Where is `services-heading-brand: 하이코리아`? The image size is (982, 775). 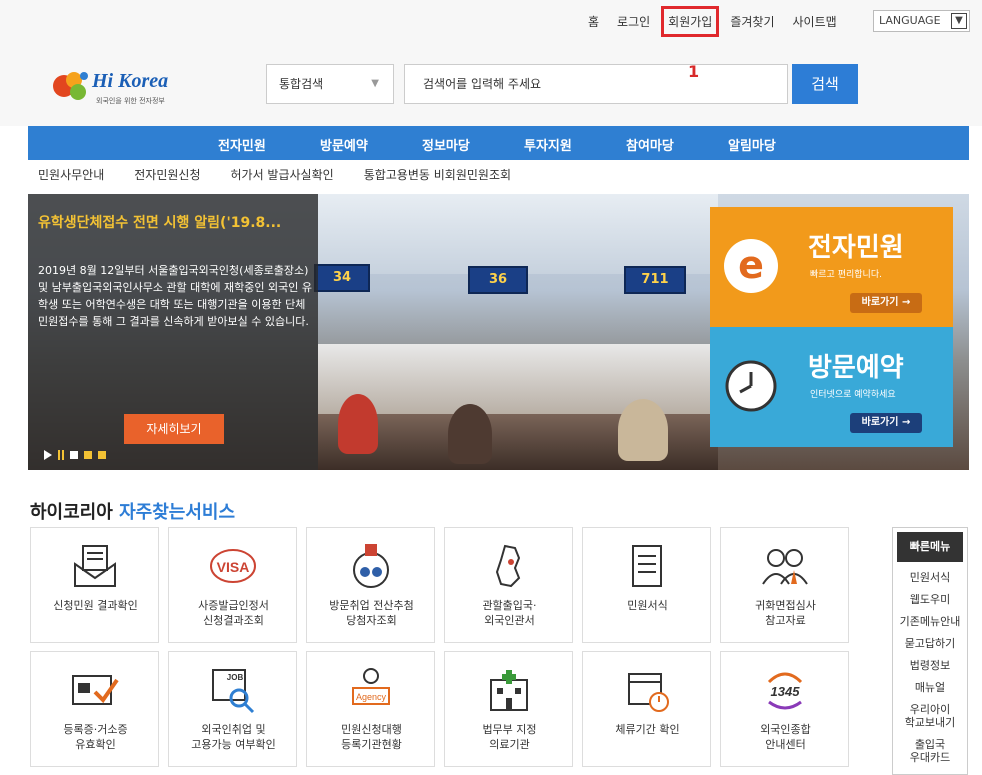
services-heading-brand: 하이코리아 is located at coordinates (71, 512).